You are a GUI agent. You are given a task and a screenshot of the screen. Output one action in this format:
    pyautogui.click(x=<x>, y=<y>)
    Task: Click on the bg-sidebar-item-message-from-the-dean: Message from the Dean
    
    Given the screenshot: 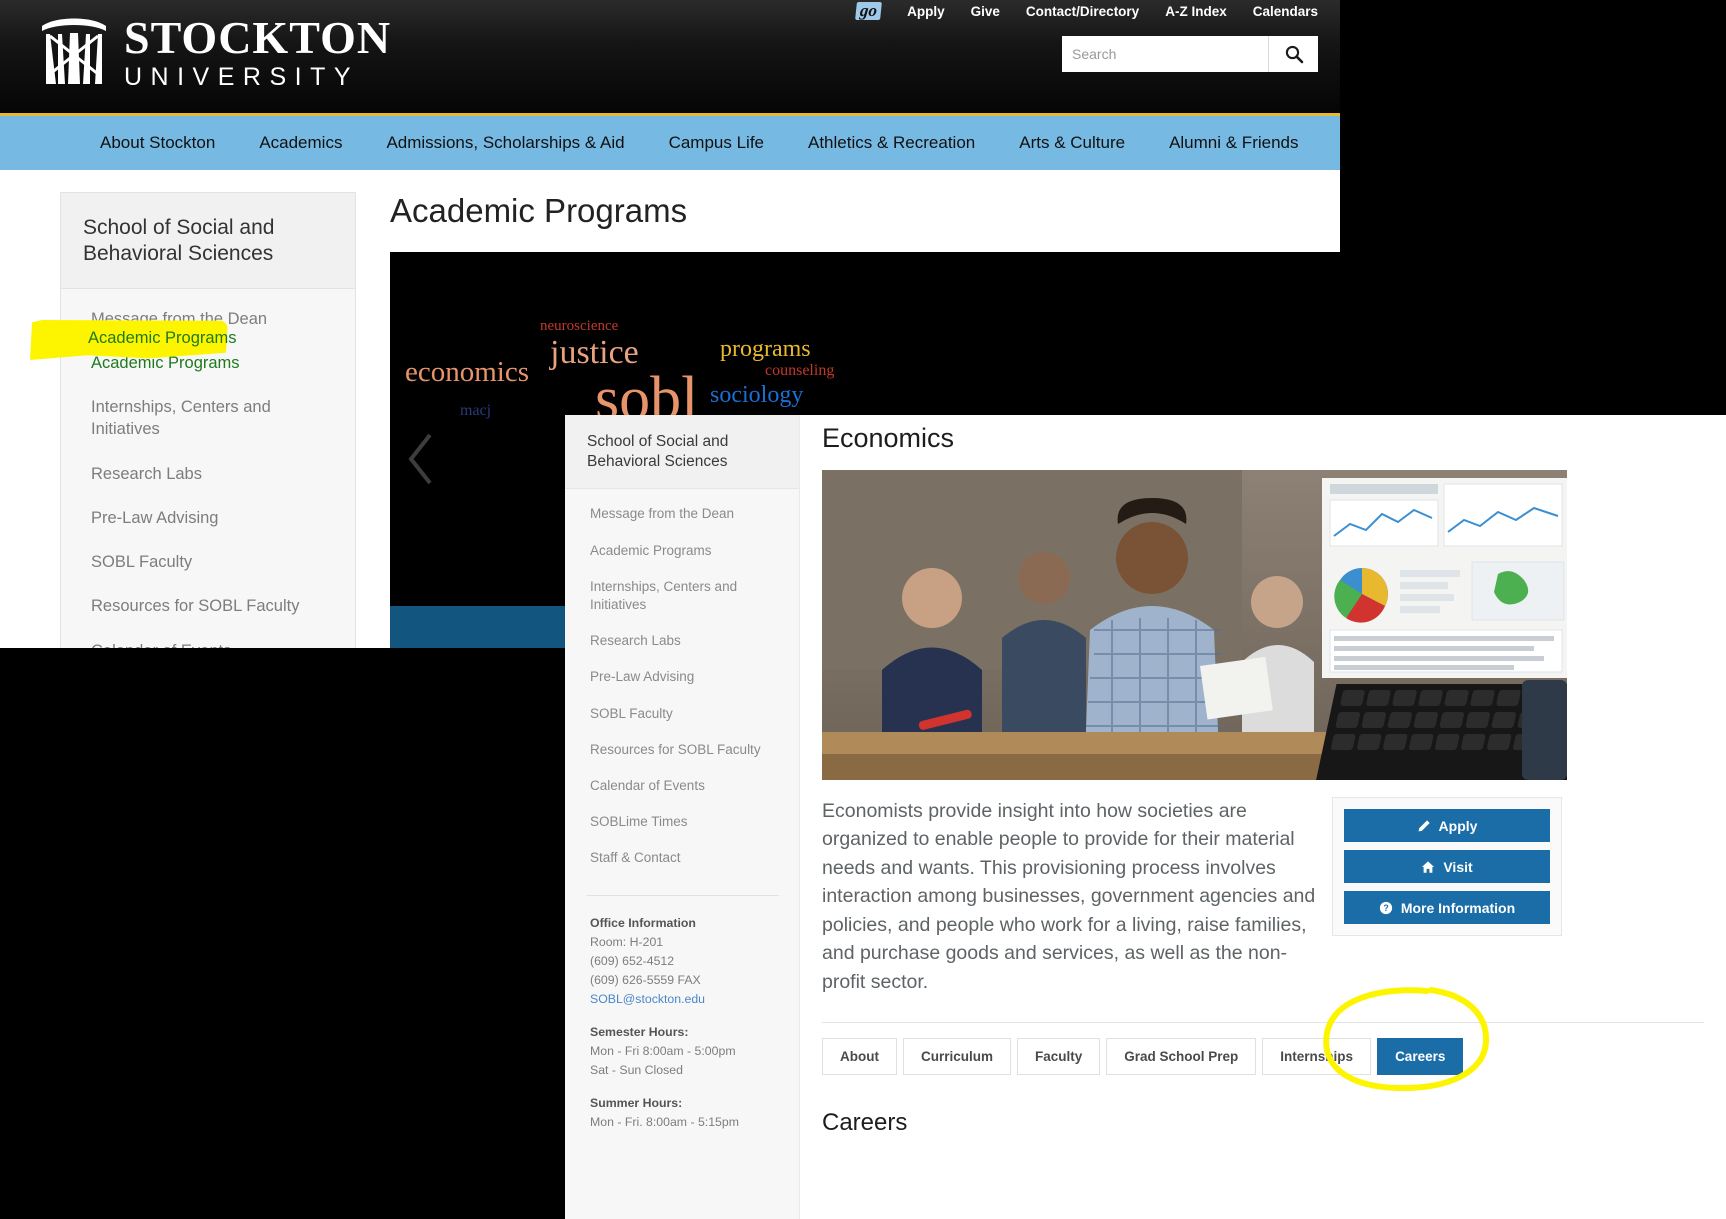 What is the action you would take?
    pyautogui.click(x=208, y=319)
    